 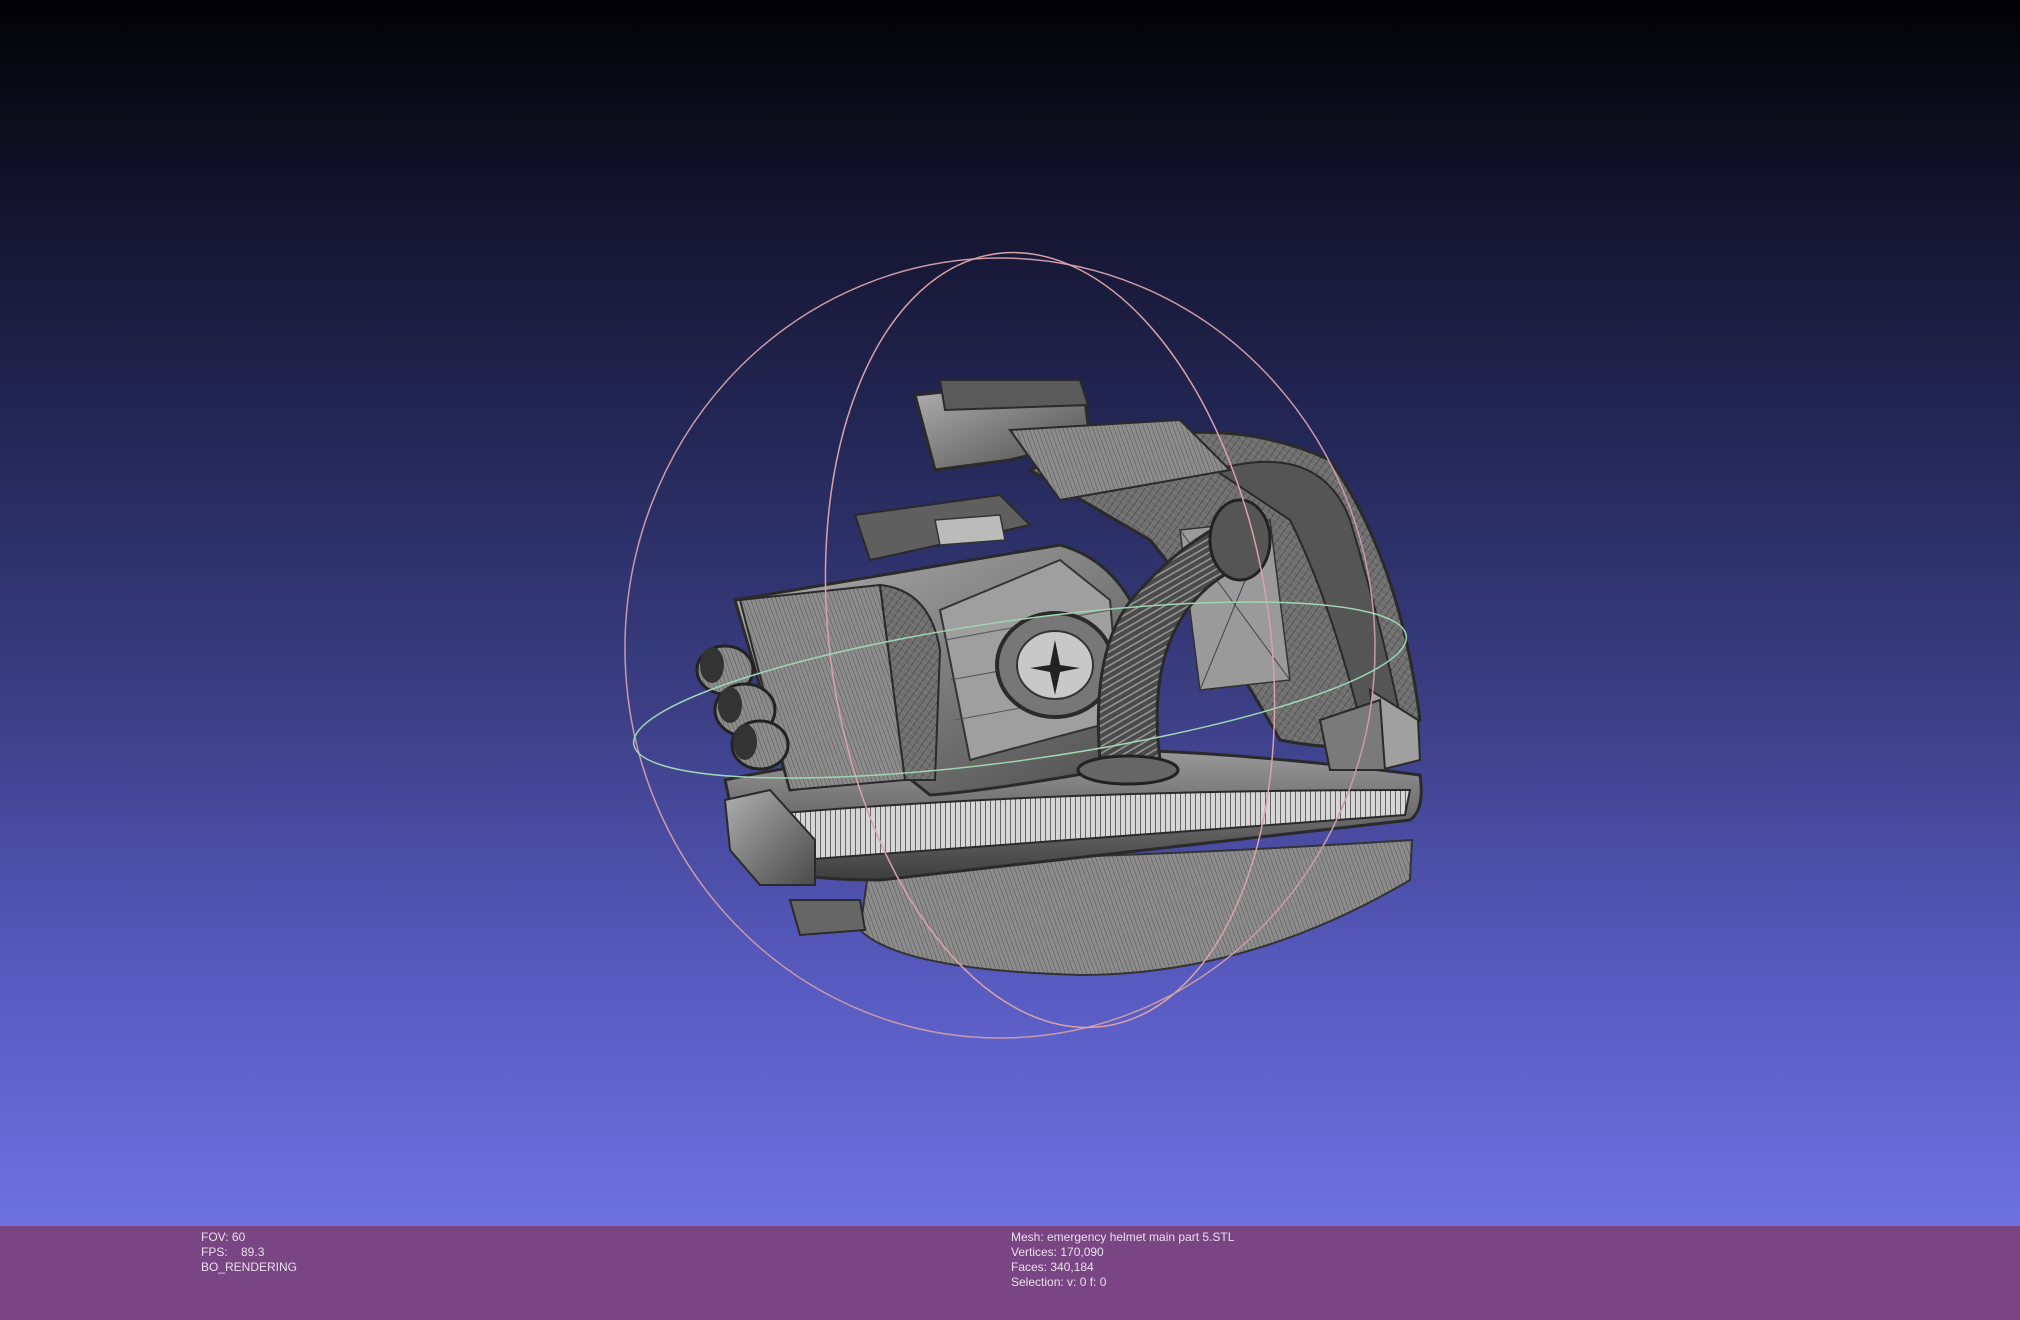 What do you see at coordinates (249, 1267) in the screenshot?
I see `render-mode-readout: BO_RENDERING` at bounding box center [249, 1267].